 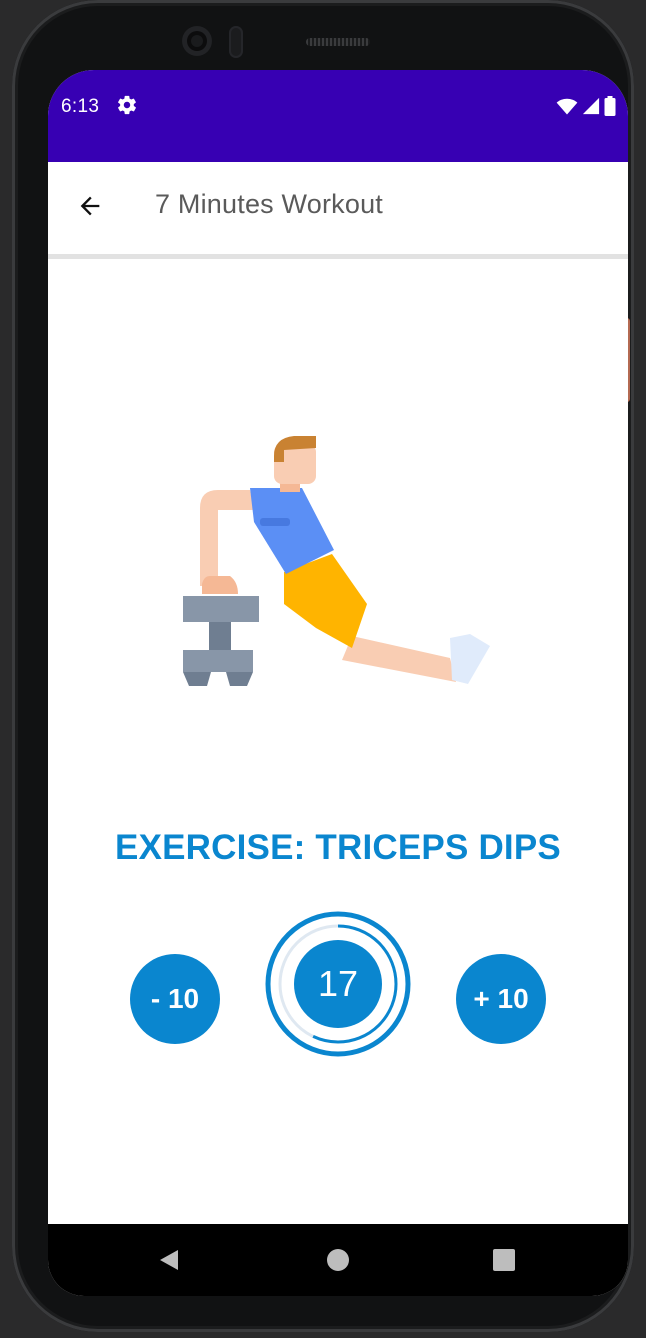 I want to click on nav-back-button, so click(x=170, y=1260).